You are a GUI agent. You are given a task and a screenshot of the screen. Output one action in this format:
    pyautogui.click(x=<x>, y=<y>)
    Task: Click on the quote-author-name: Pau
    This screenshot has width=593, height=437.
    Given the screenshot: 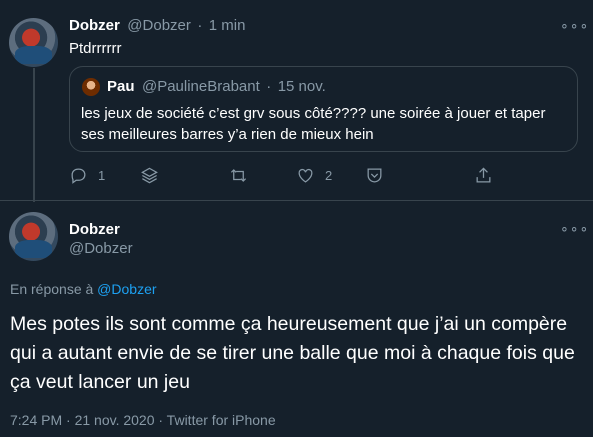 What is the action you would take?
    pyautogui.click(x=121, y=86)
    